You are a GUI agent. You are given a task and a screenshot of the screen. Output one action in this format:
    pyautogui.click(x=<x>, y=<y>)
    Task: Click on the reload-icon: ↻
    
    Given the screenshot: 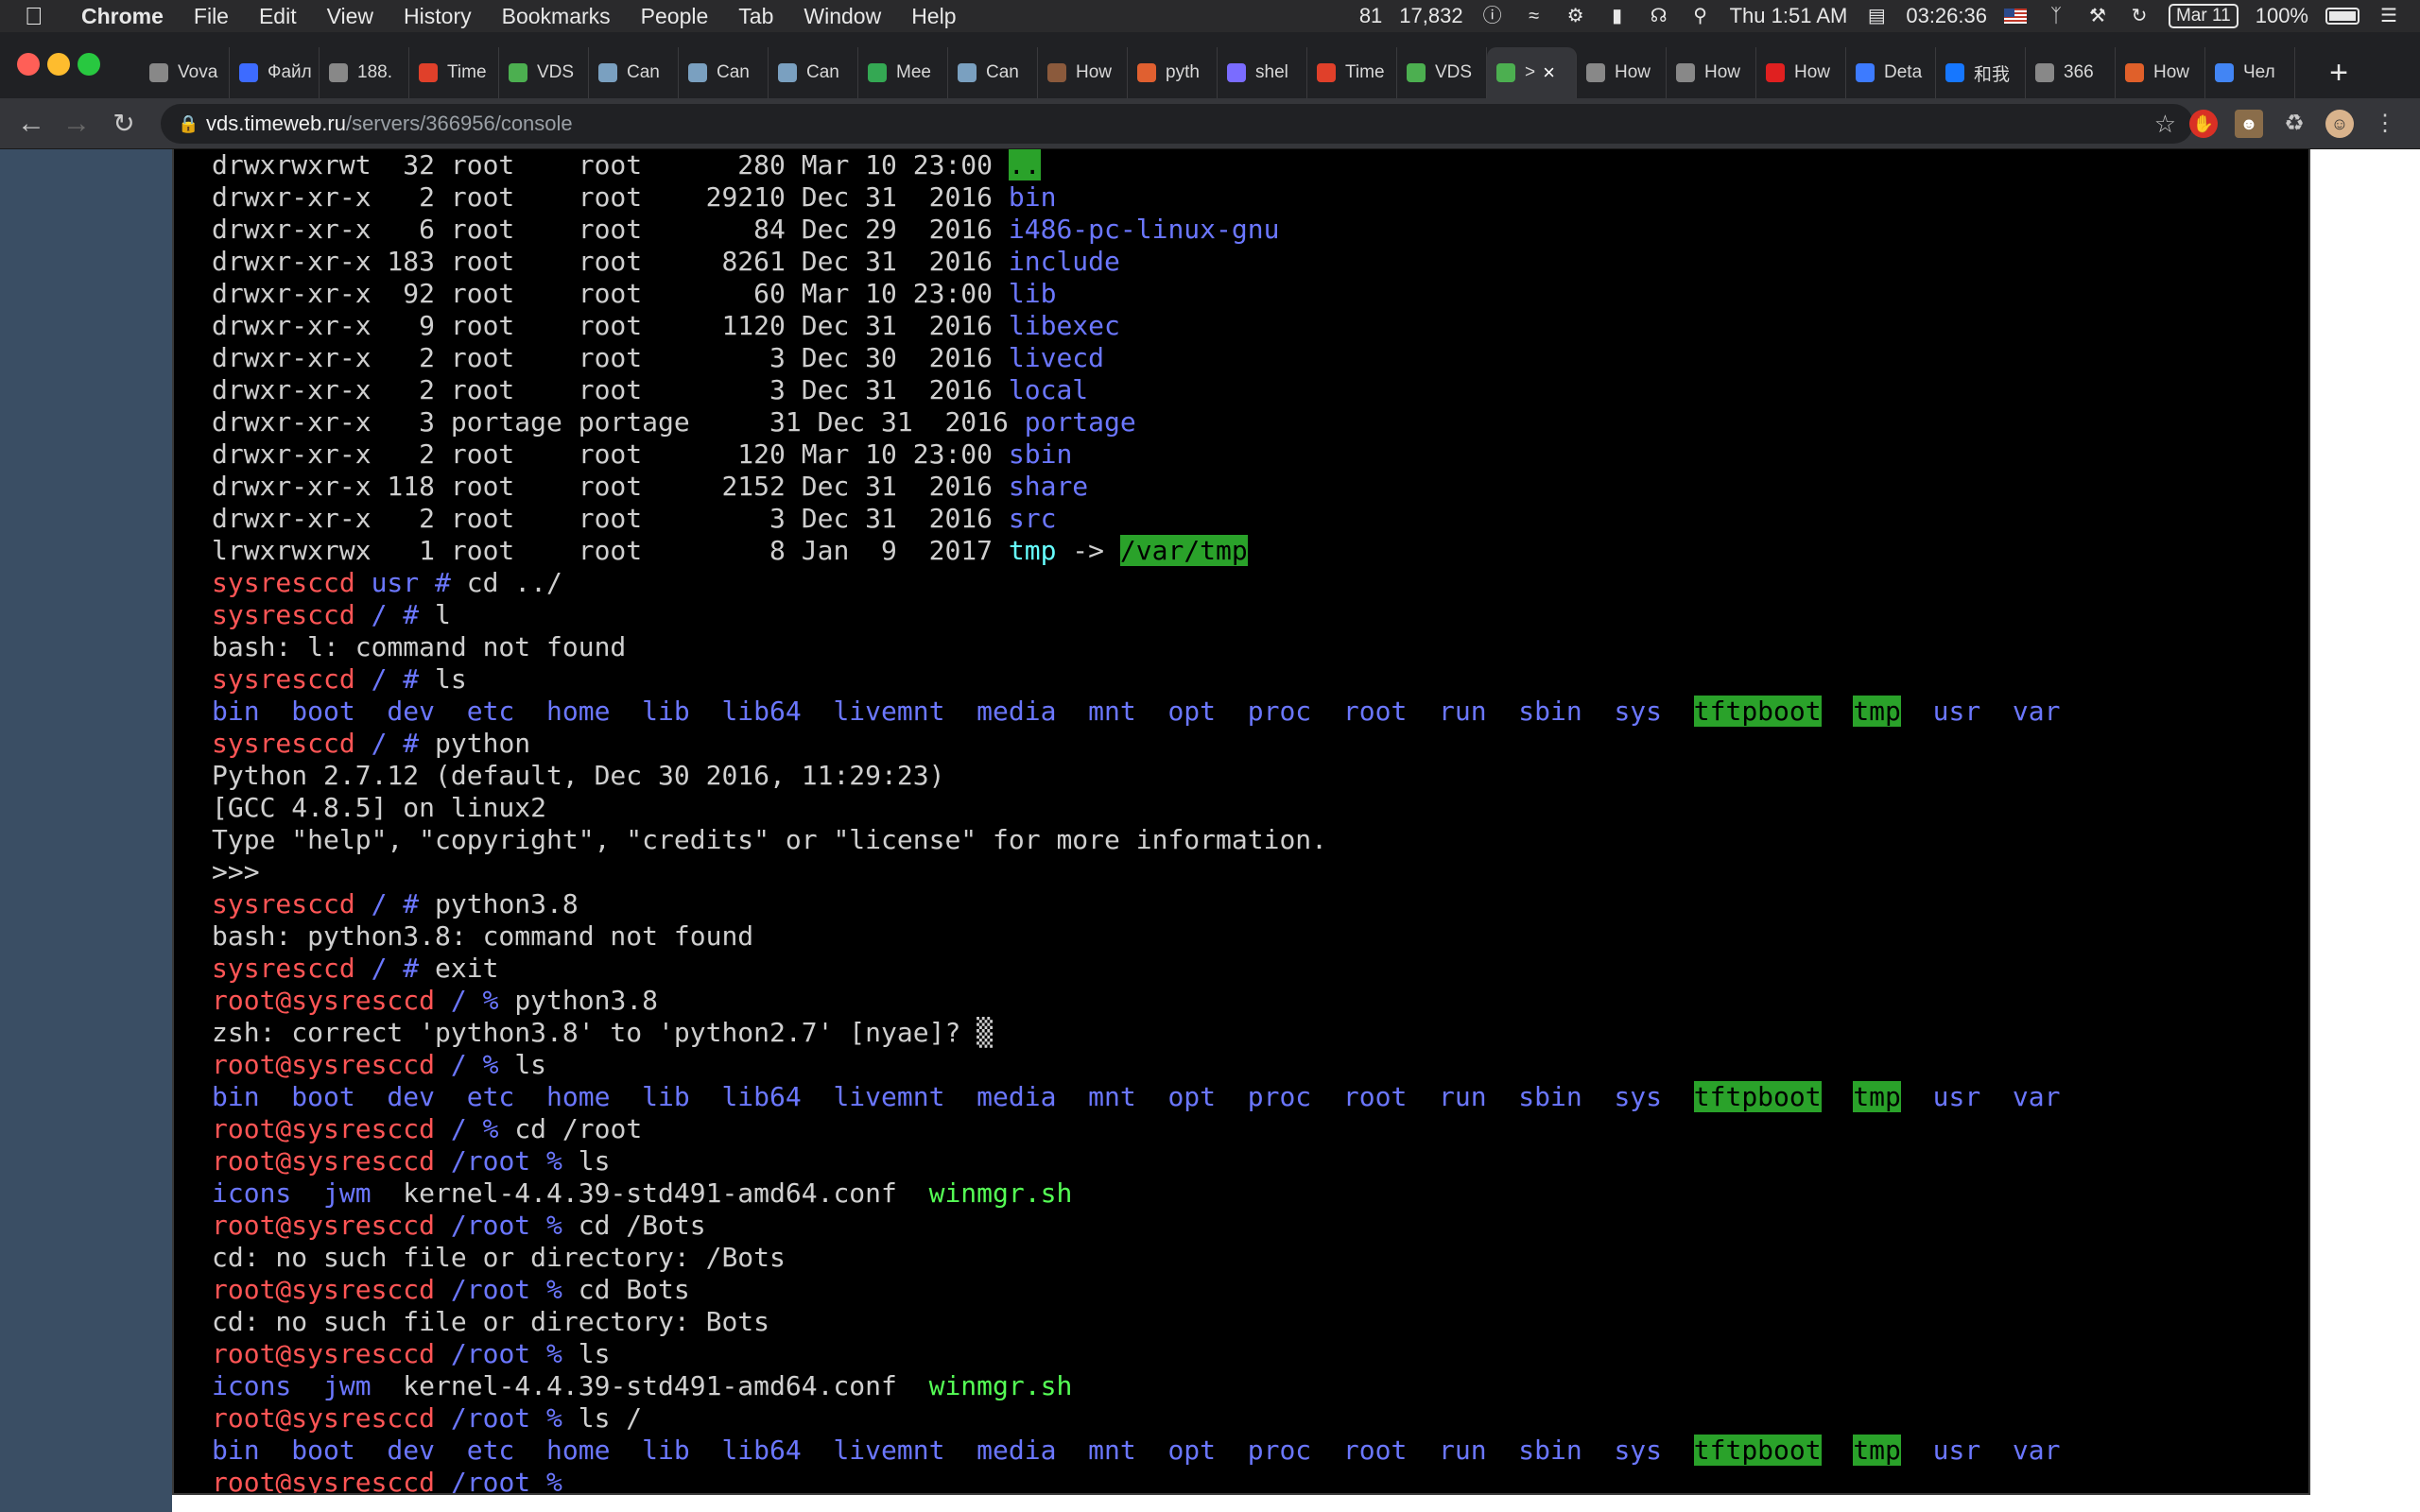 What is the action you would take?
    pyautogui.click(x=124, y=124)
    